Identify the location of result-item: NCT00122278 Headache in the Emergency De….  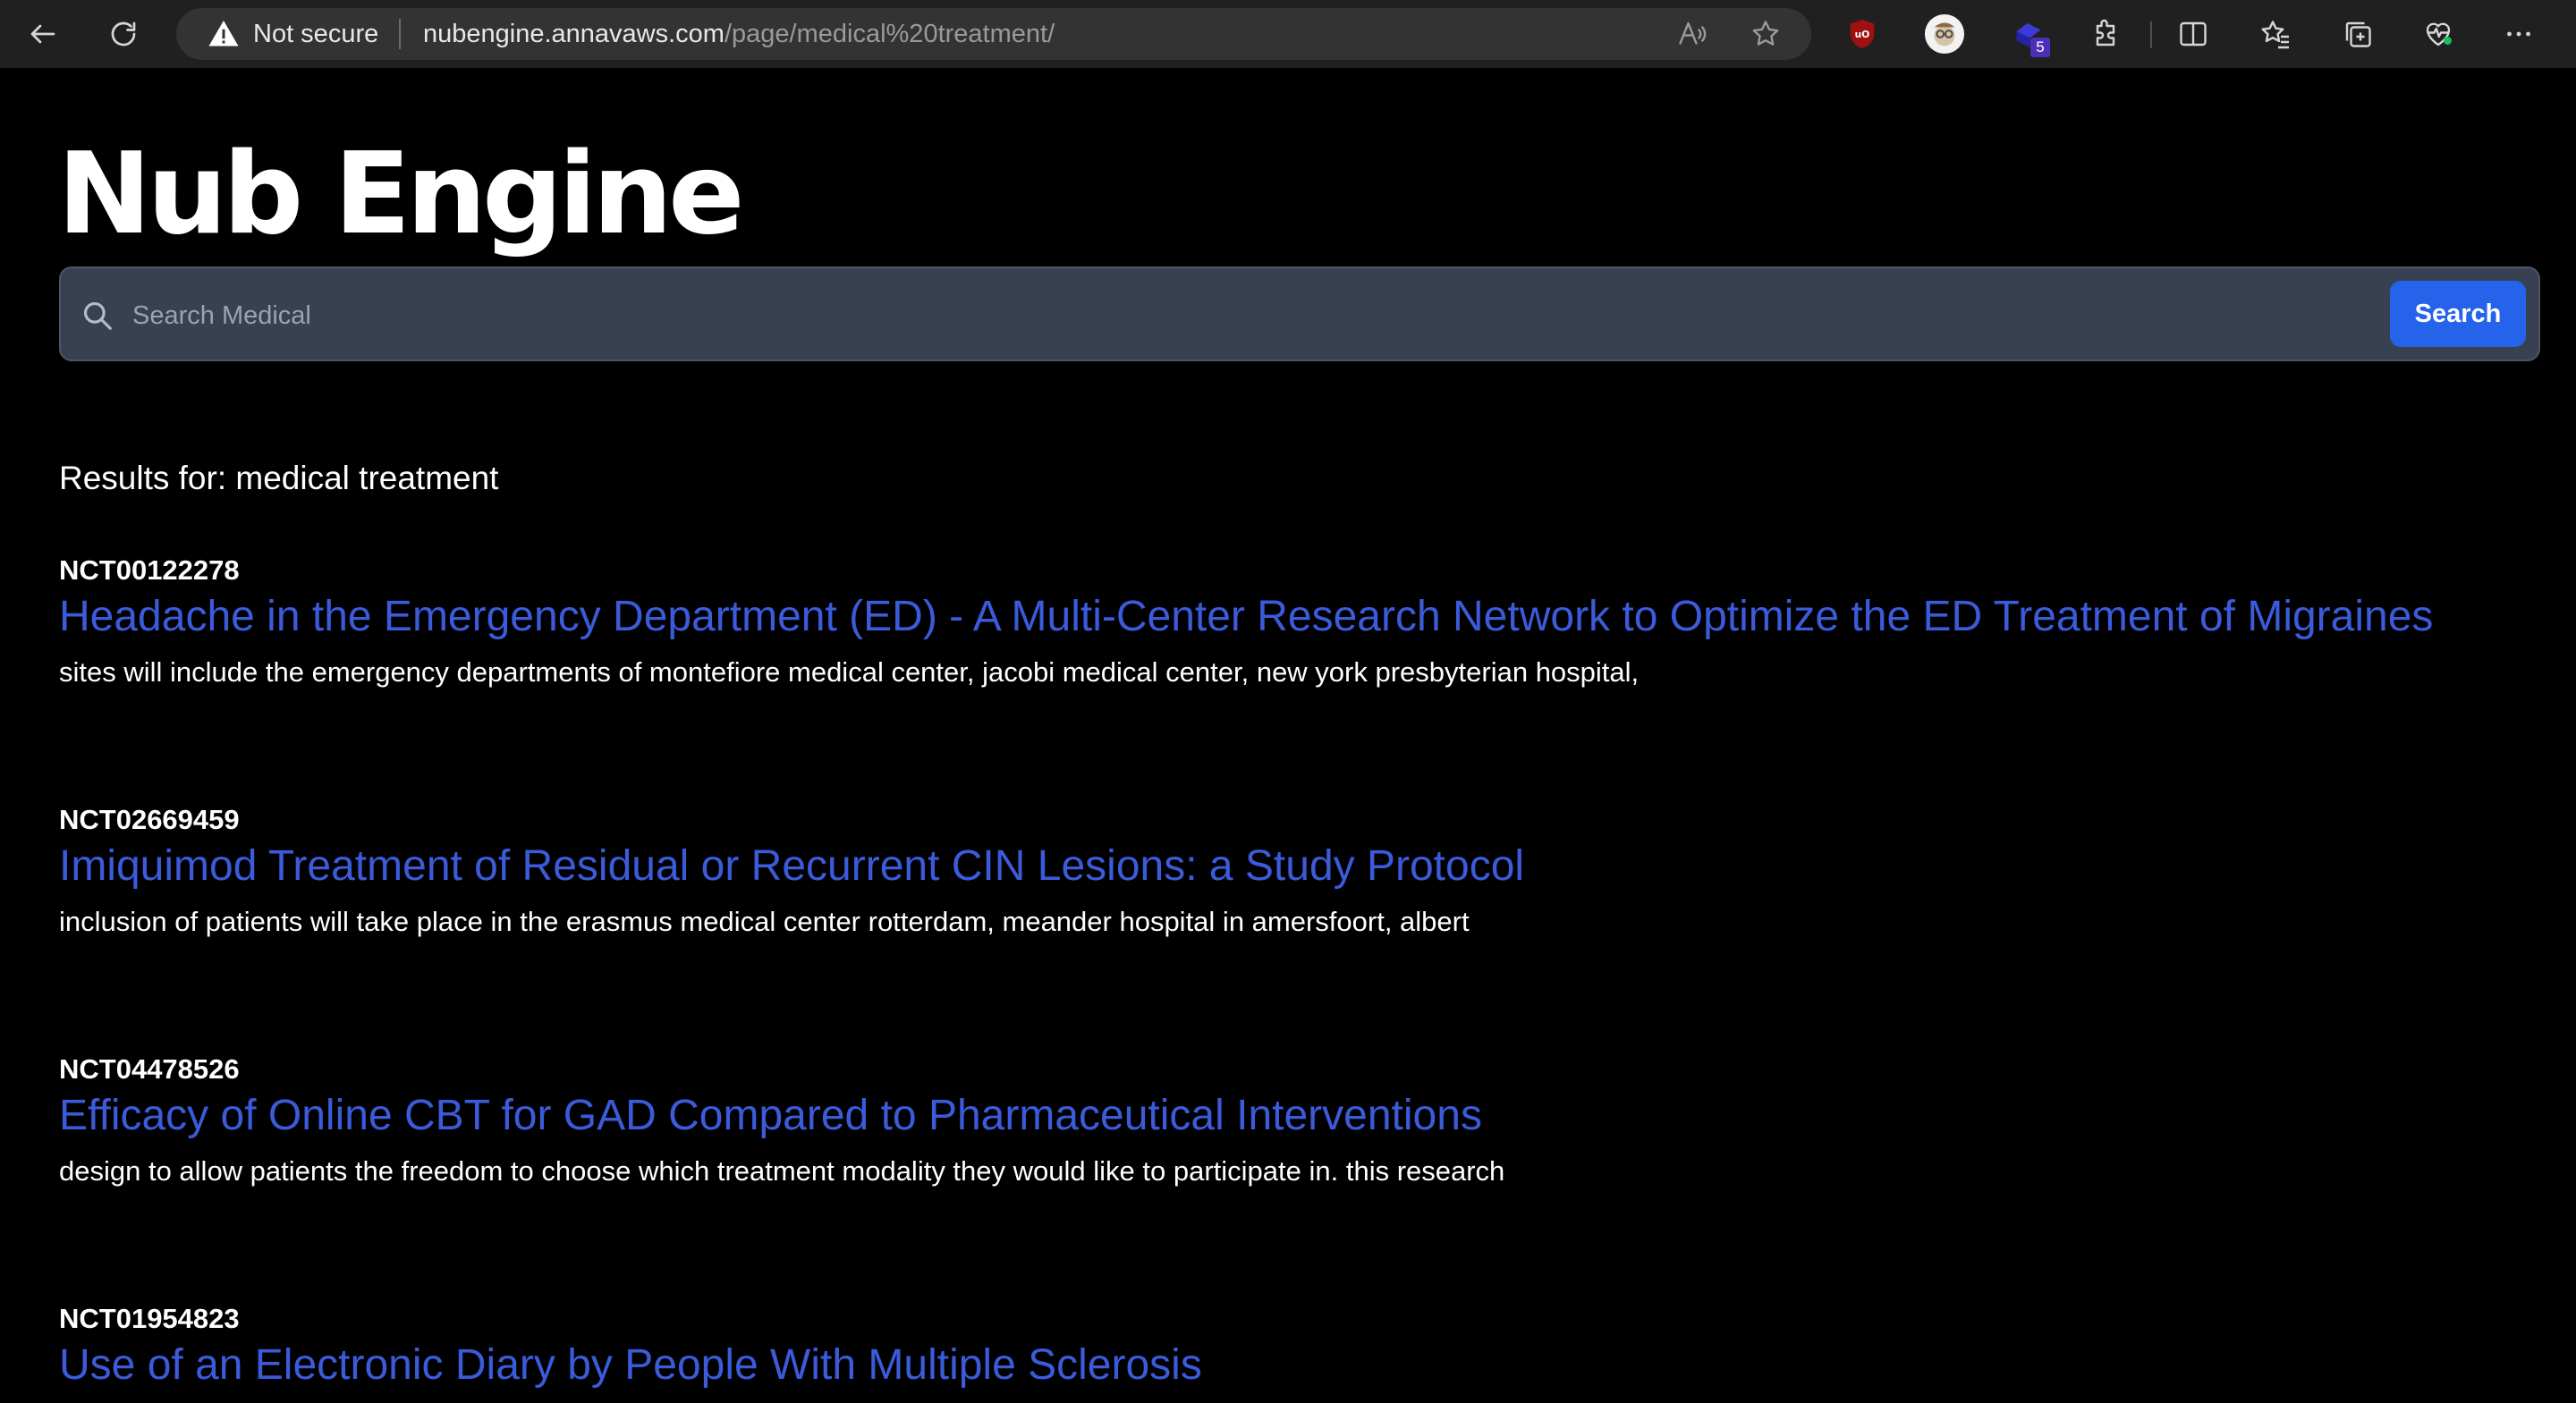
(1293, 624).